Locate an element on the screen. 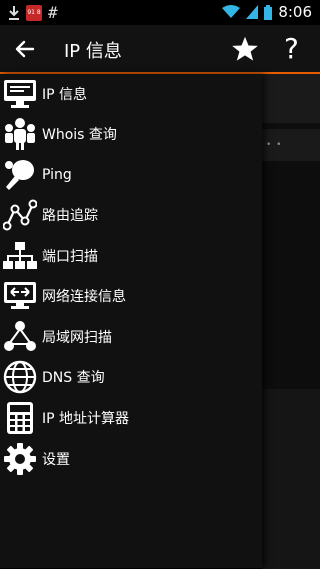  route-icon is located at coordinates (20, 215).